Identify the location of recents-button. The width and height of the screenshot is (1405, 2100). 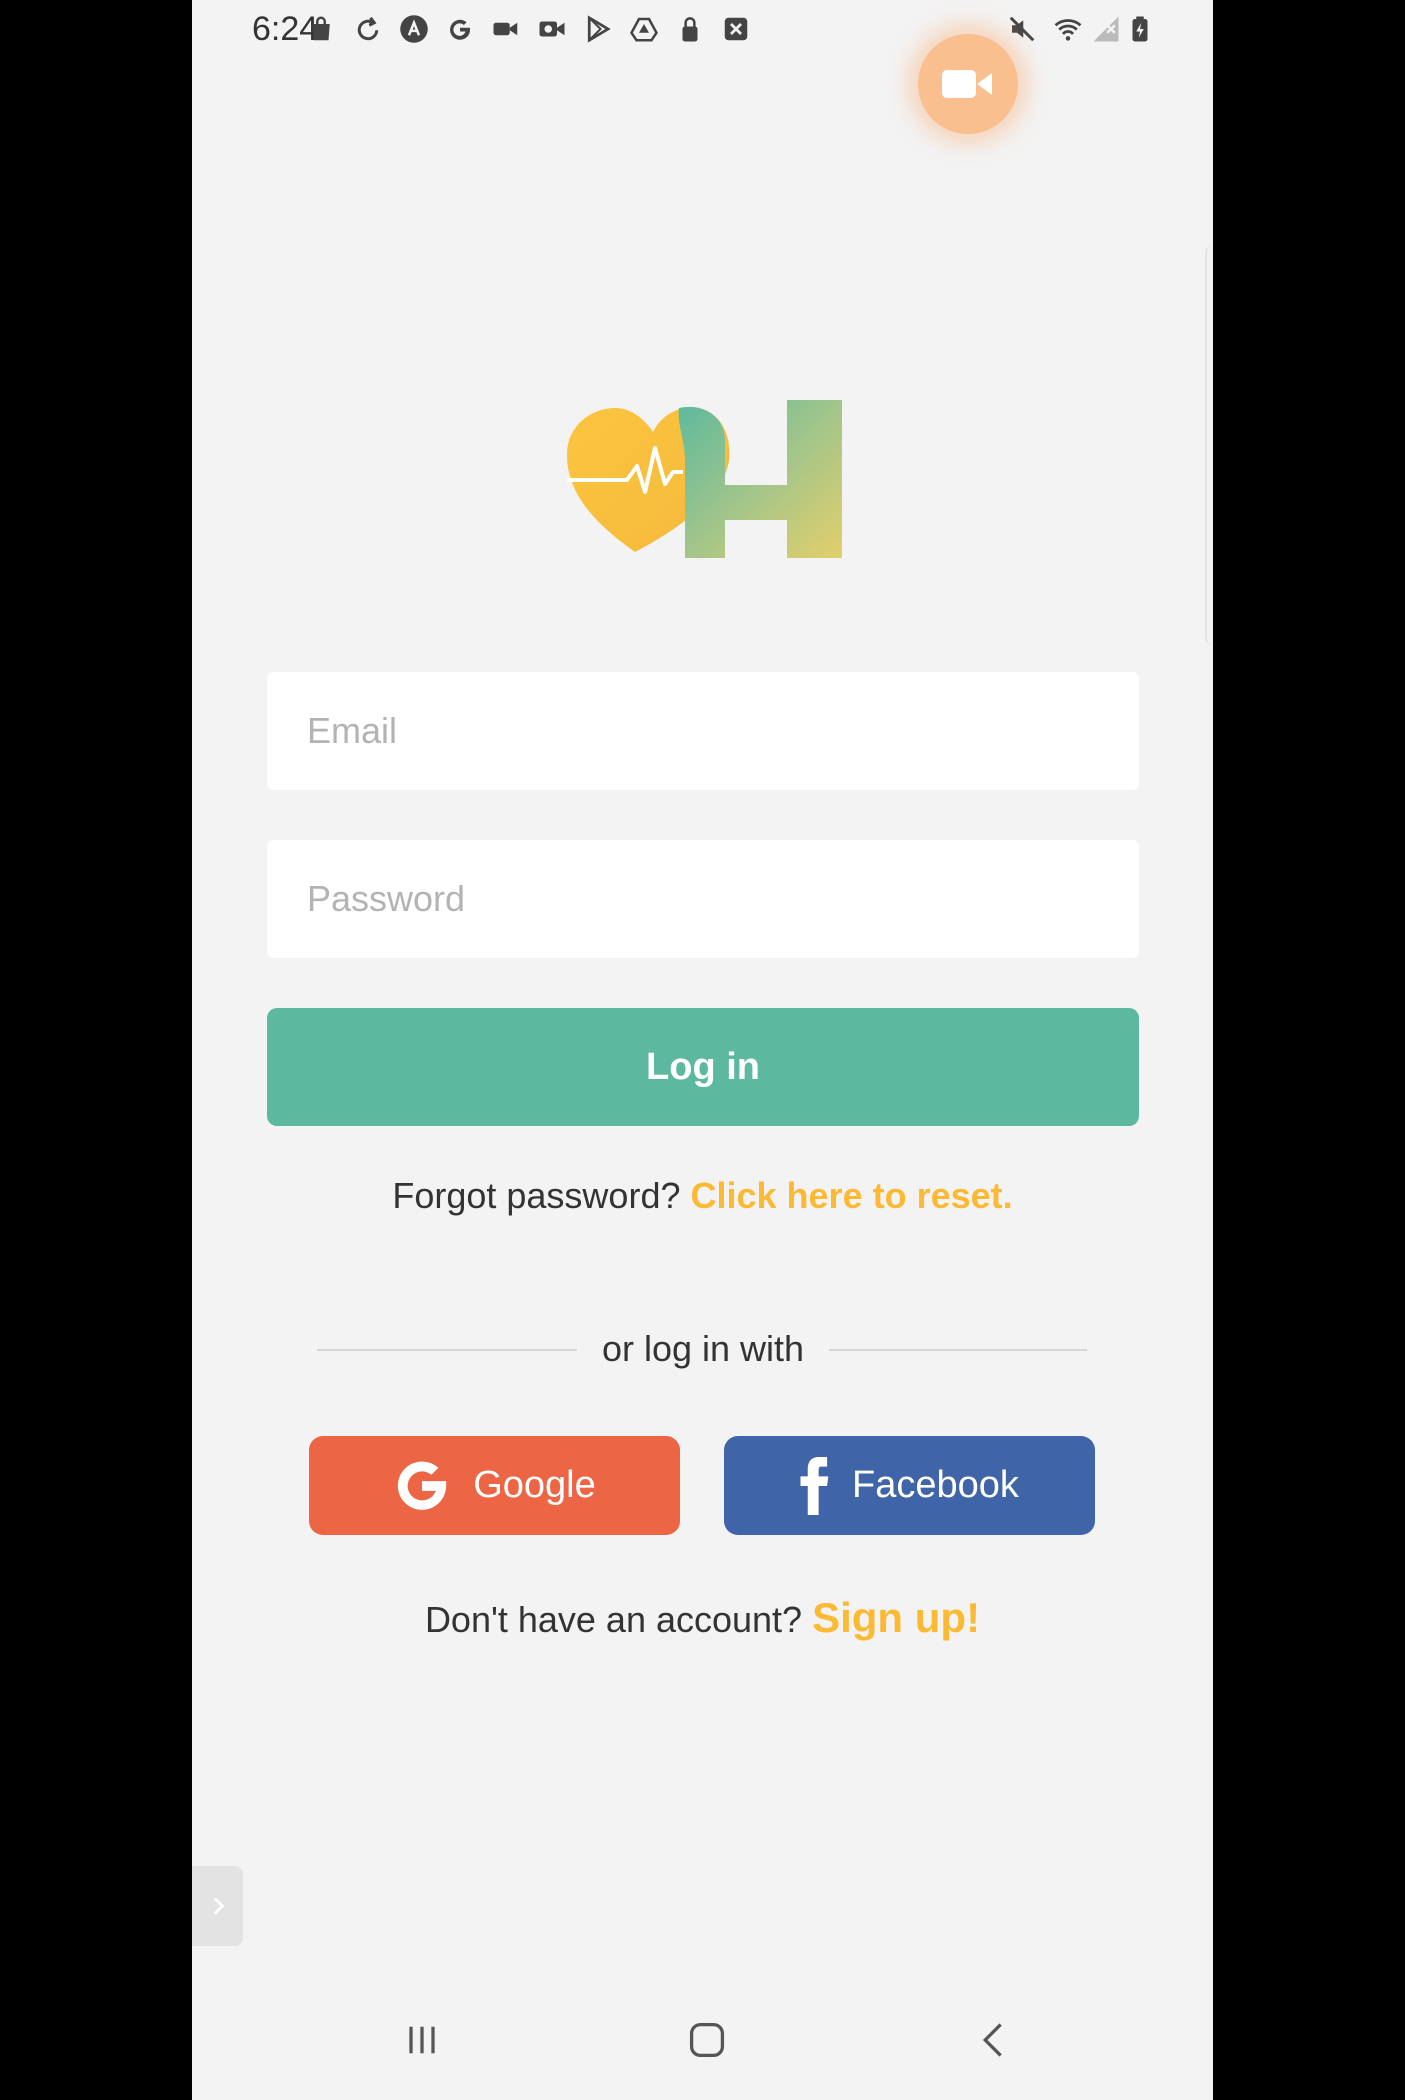
(422, 2040).